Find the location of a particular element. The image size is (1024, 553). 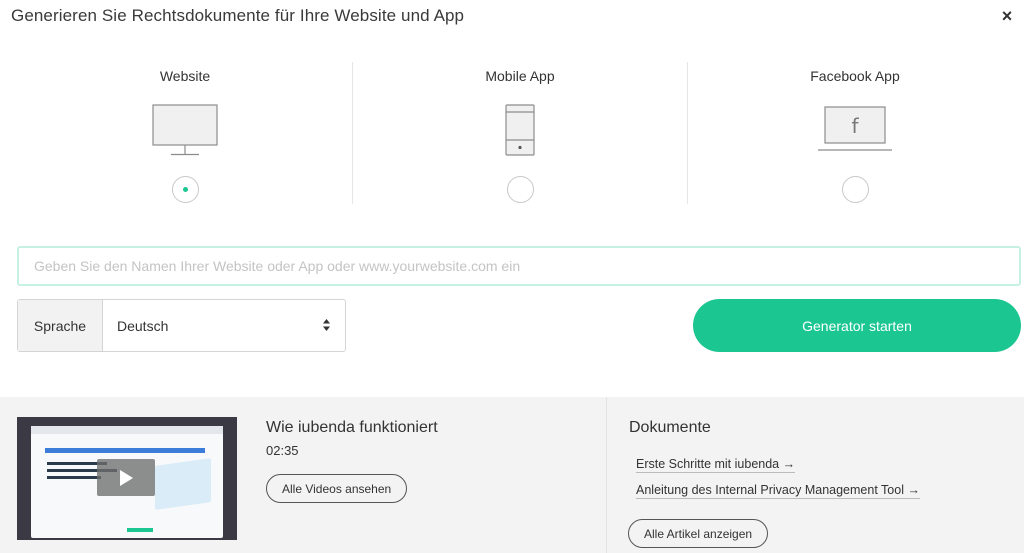

play-icon is located at coordinates (126, 477).